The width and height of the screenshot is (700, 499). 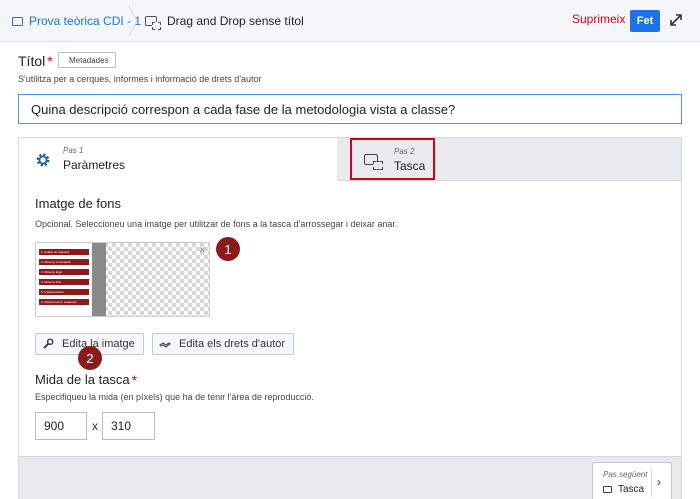 I want to click on next-step-sub: Pas següent, so click(x=625, y=474).